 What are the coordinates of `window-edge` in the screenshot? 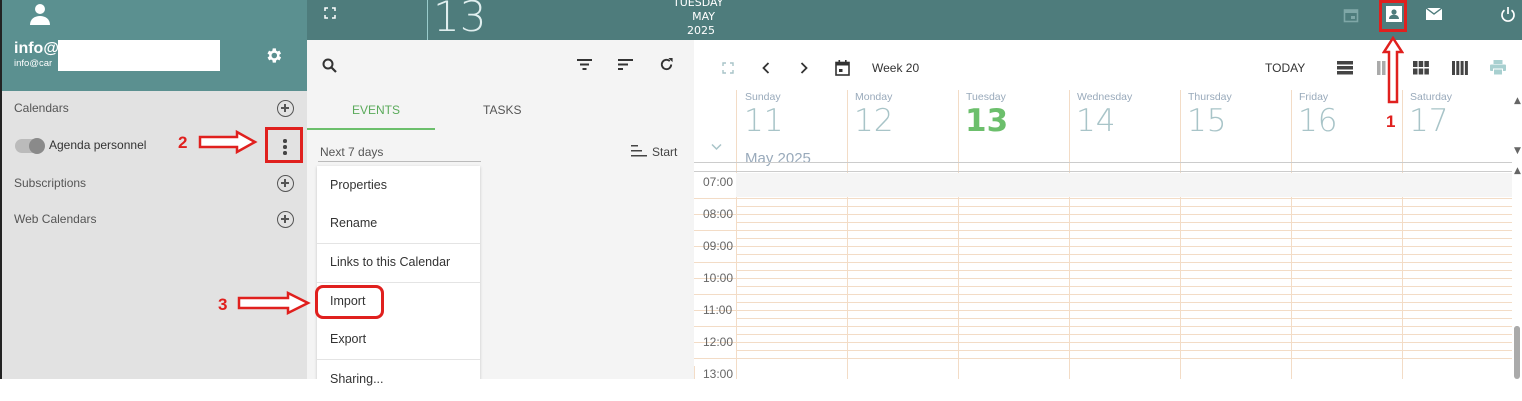 It's located at (1, 200).